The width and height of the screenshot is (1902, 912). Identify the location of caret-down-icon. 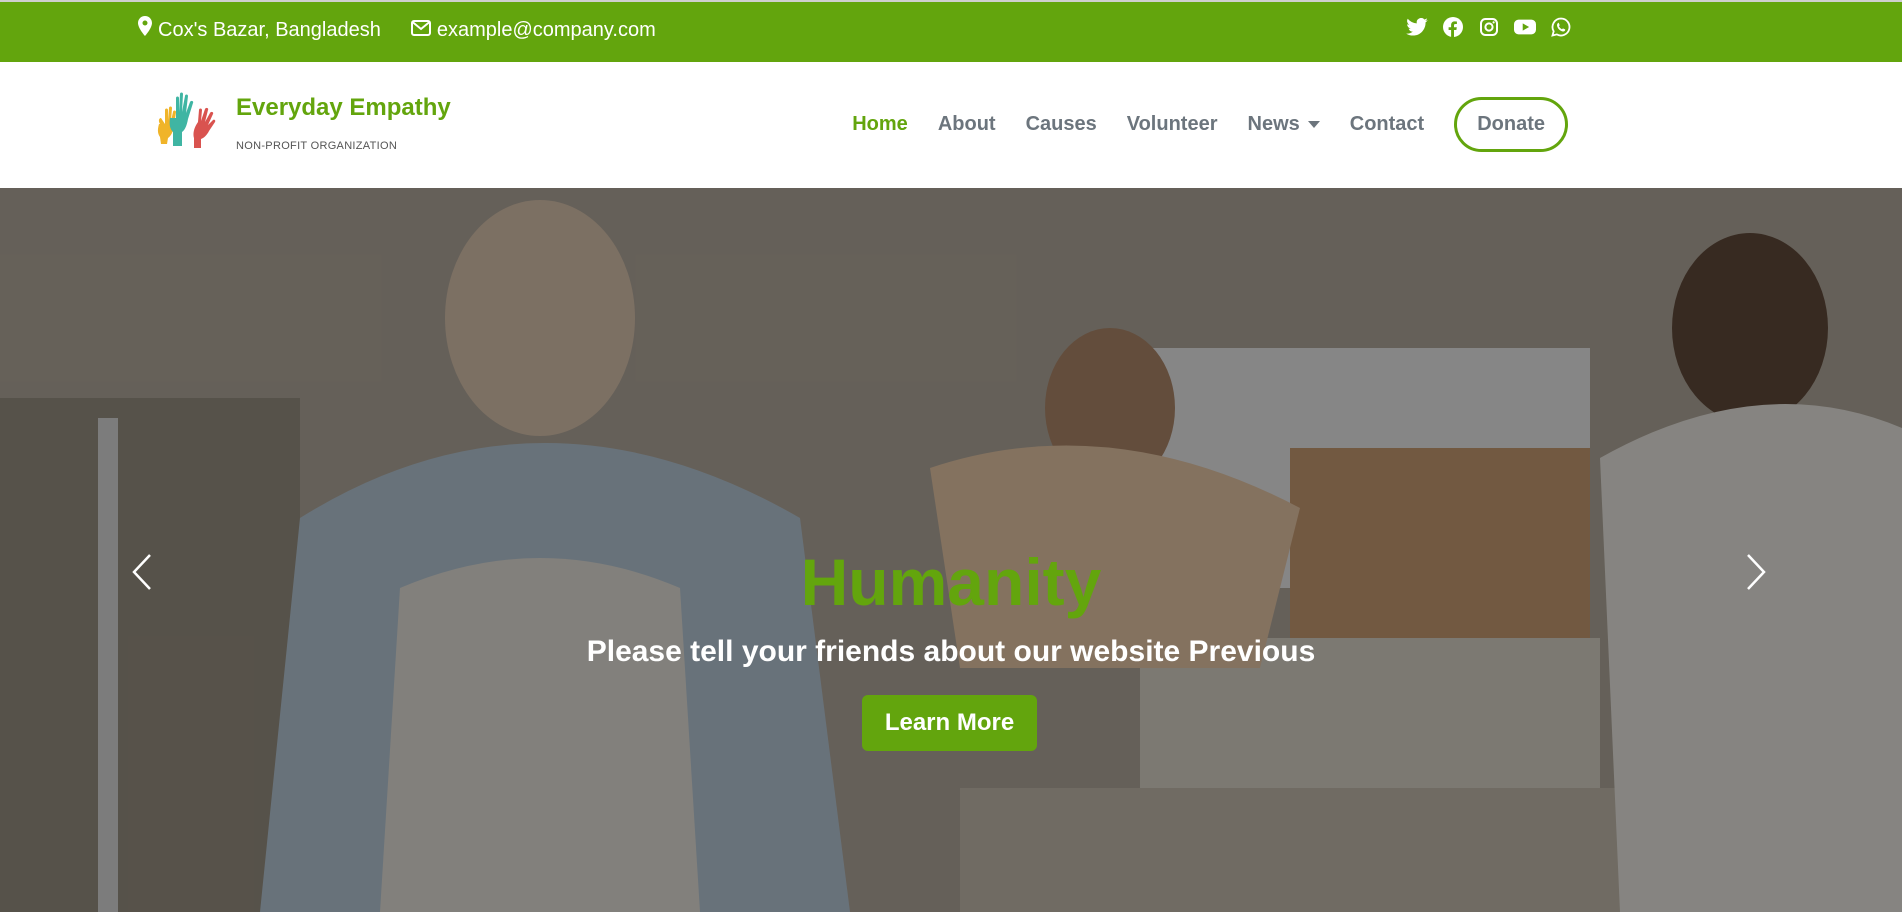
(1313, 124).